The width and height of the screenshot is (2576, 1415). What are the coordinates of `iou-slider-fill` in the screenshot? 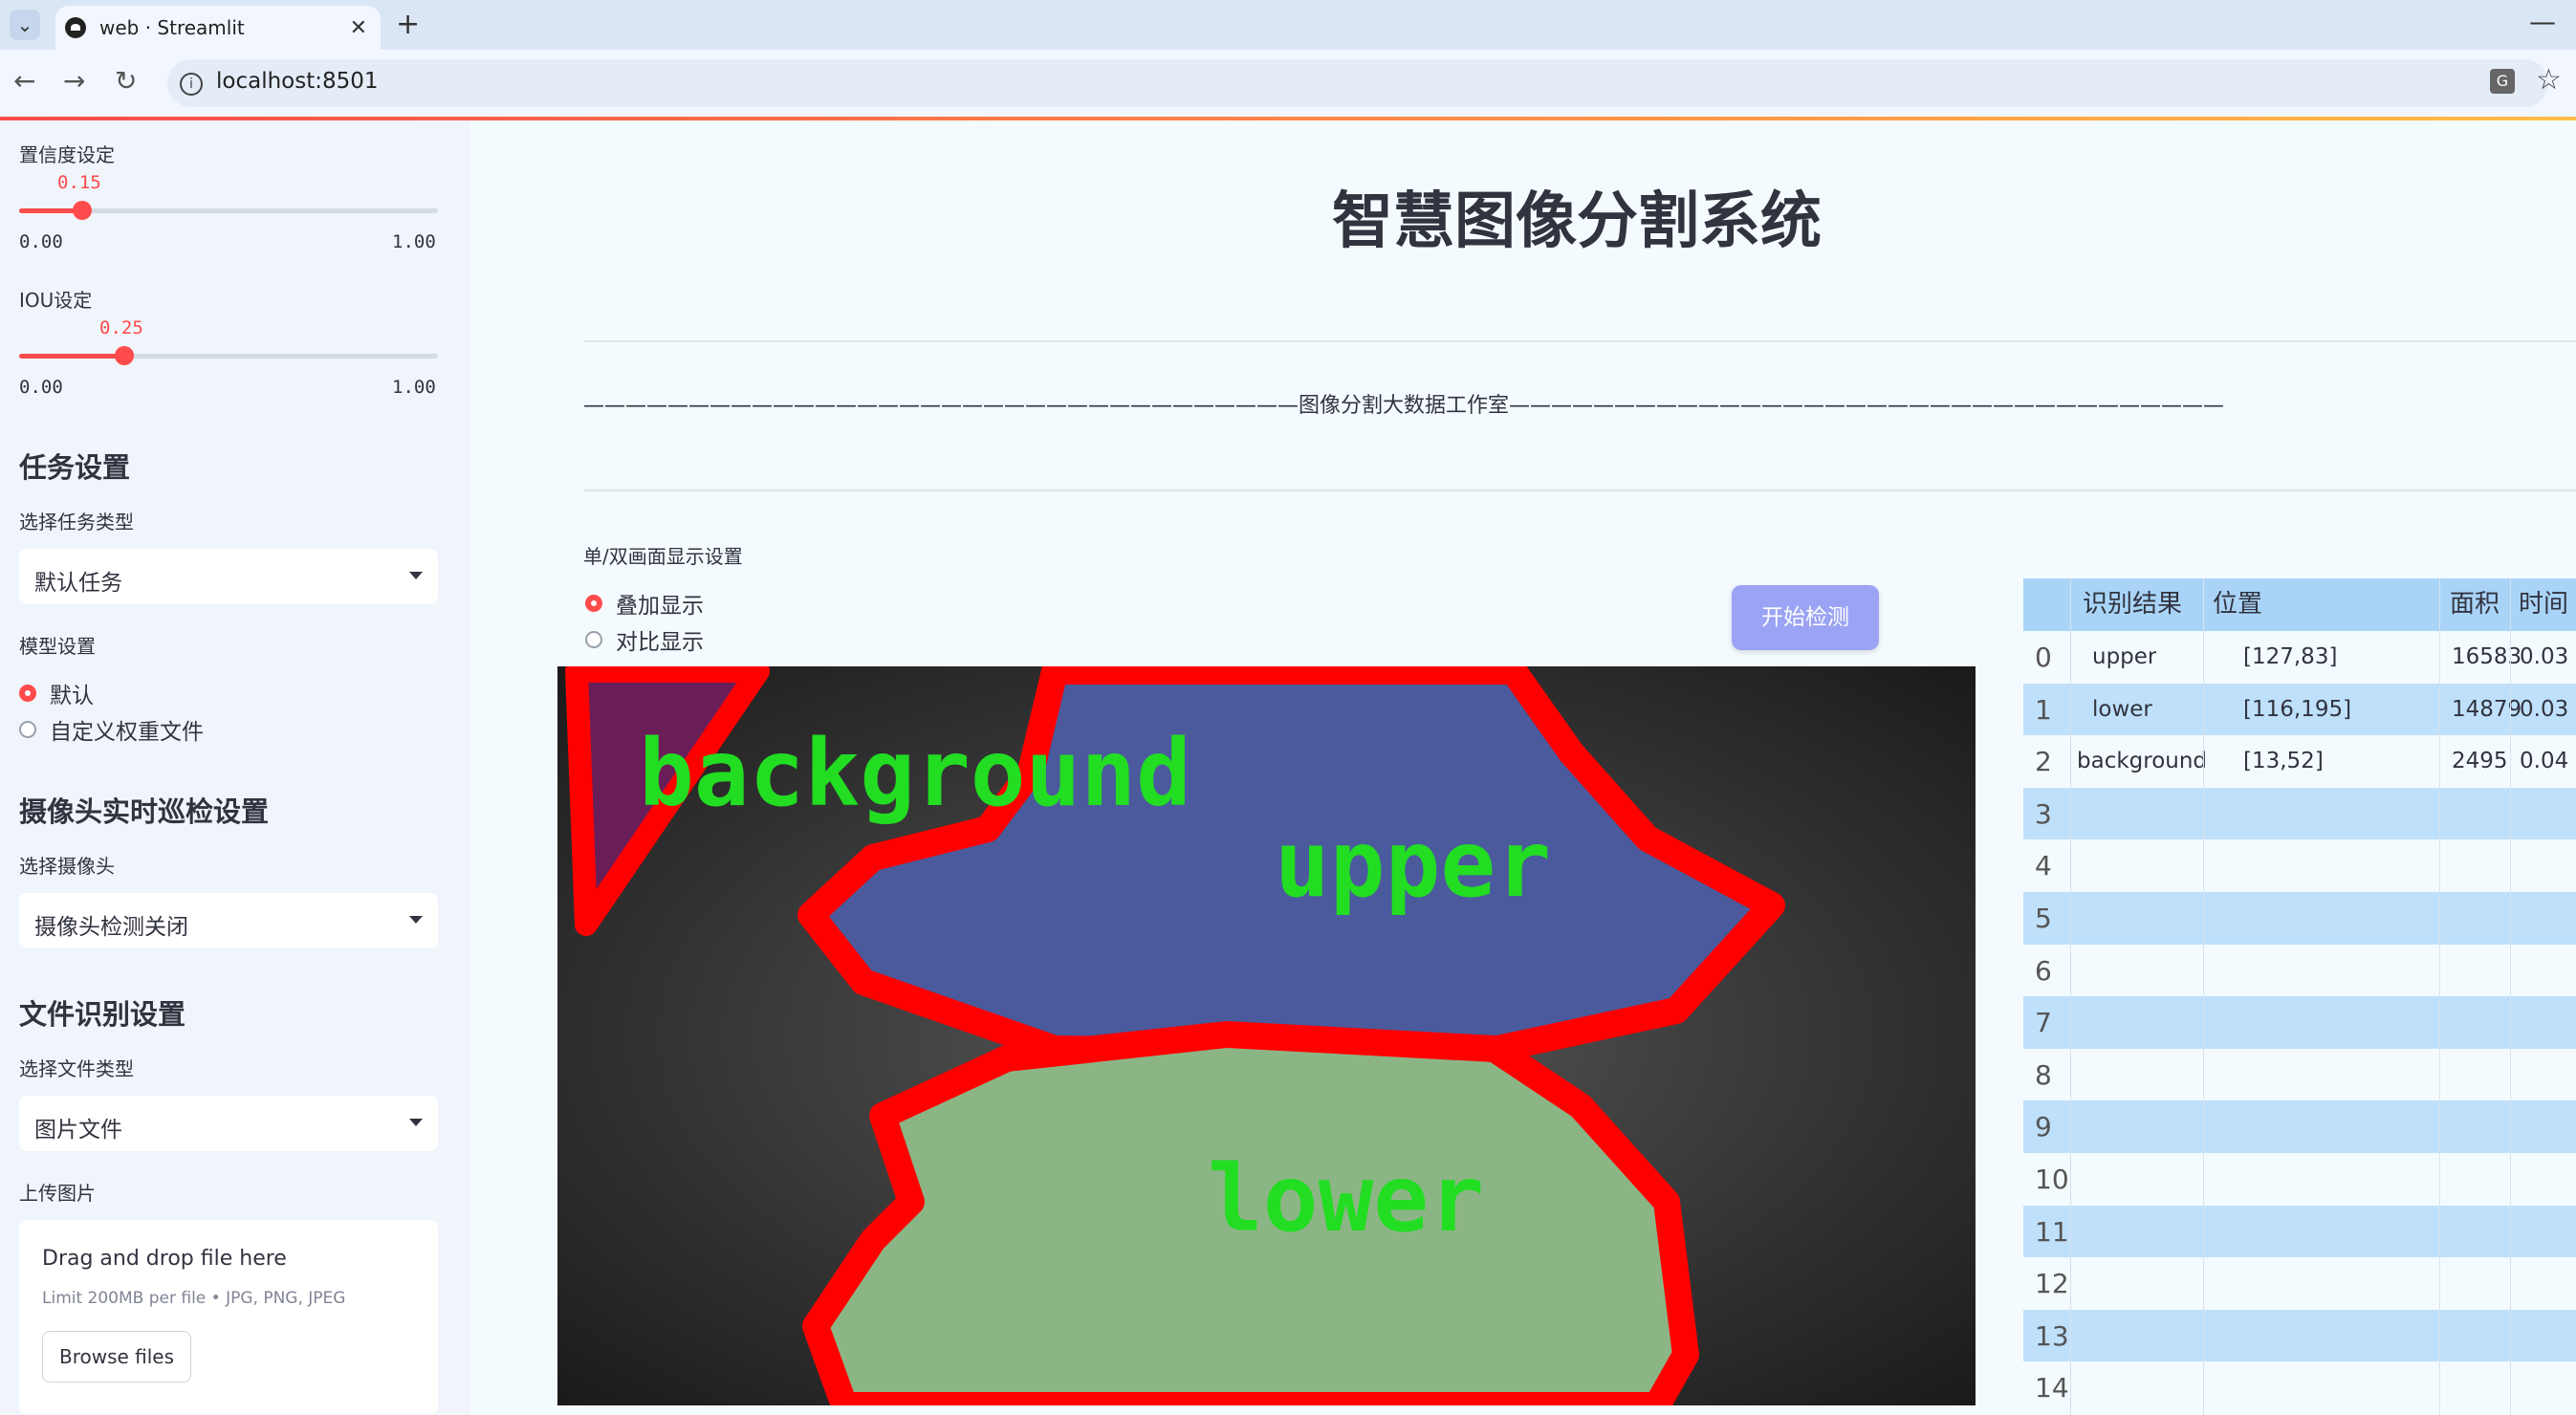 It's located at (71, 357).